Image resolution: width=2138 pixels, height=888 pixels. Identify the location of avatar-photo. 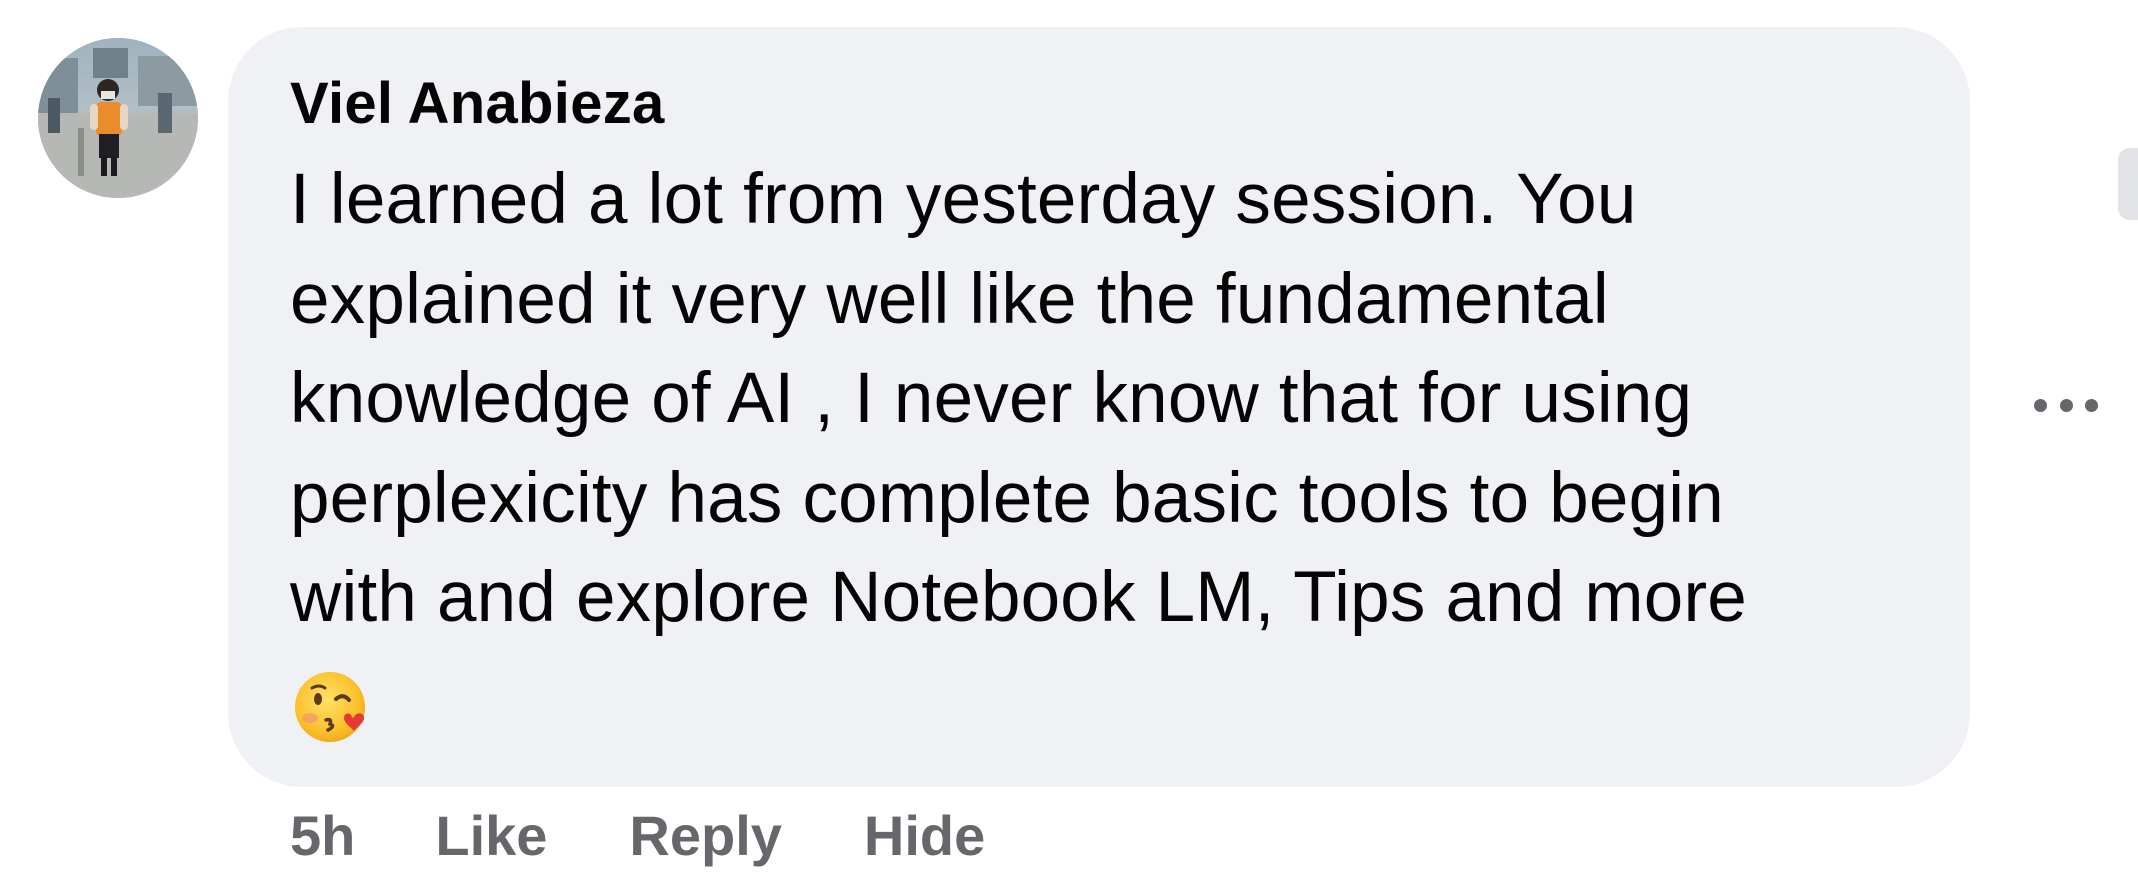
(118, 118).